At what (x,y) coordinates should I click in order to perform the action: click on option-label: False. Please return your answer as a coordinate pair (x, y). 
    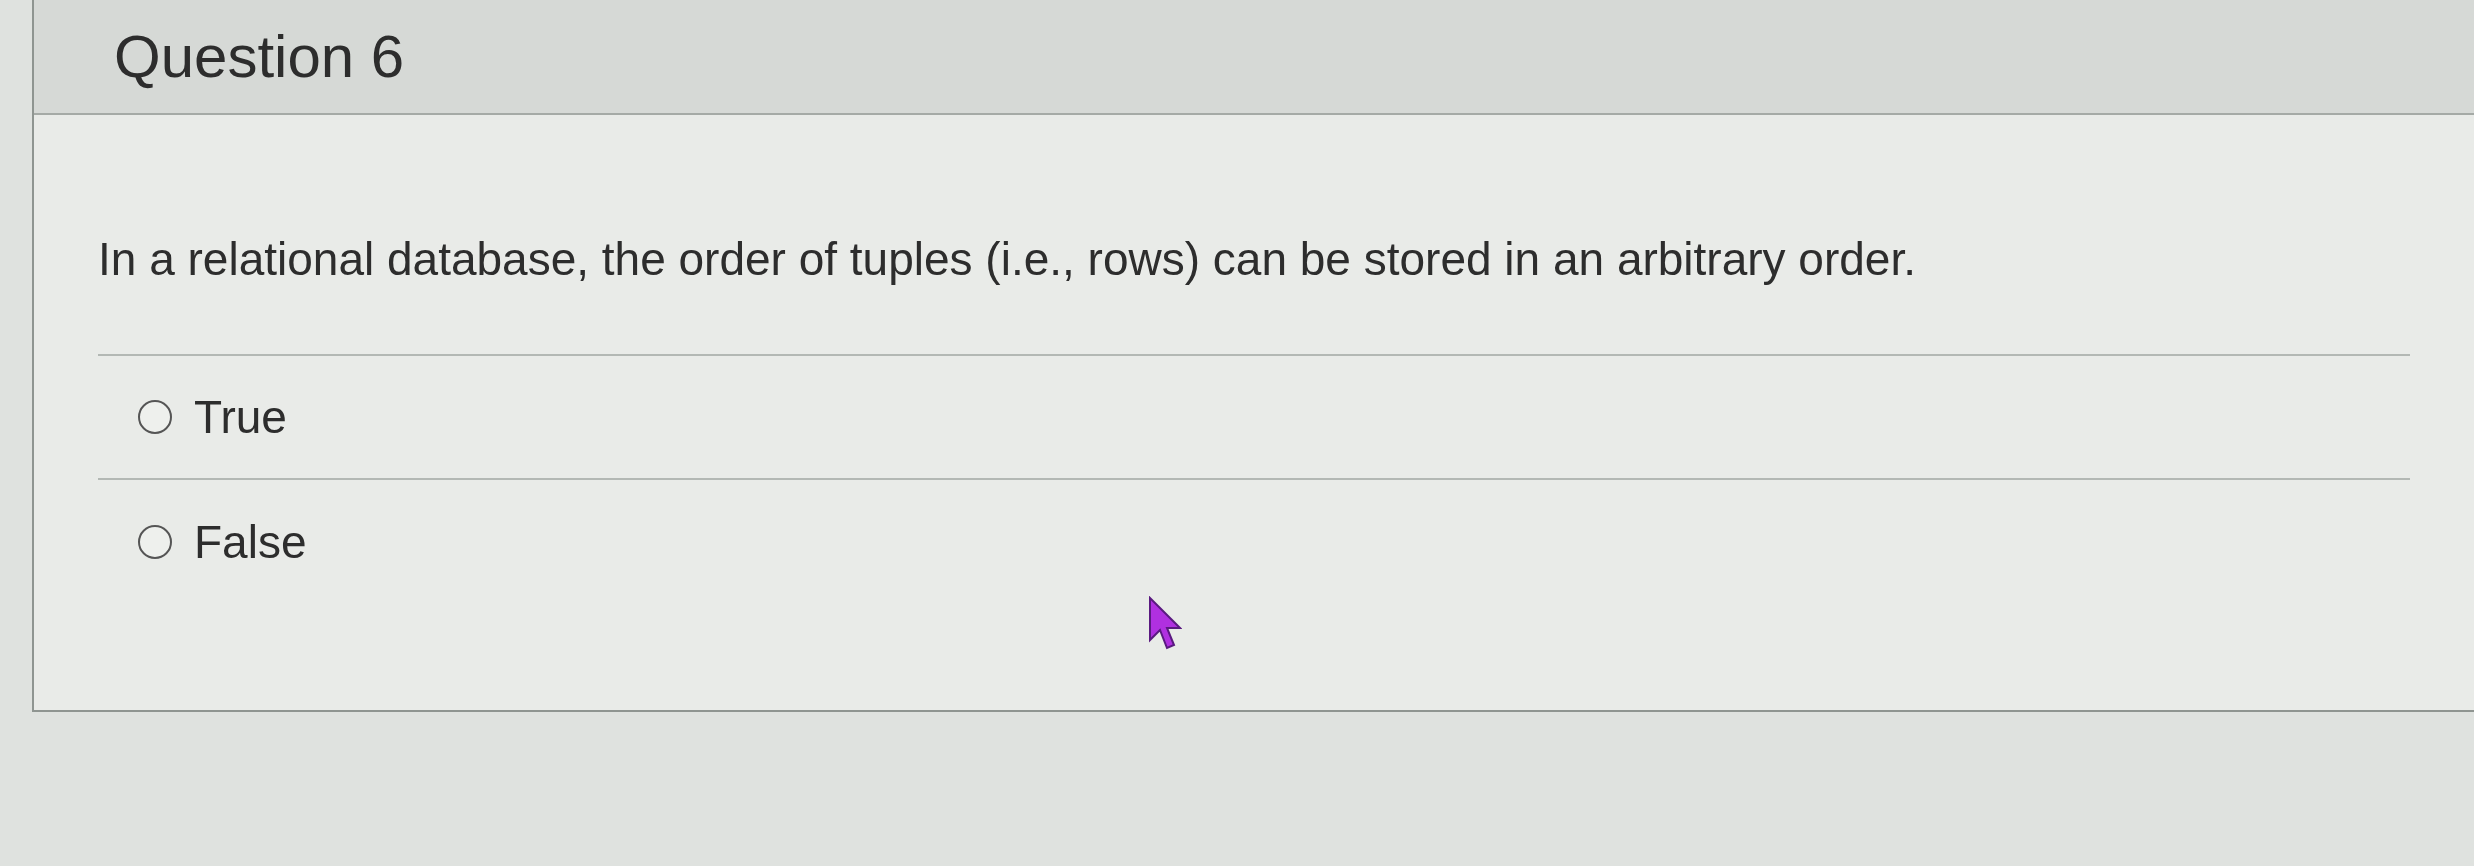
    Looking at the image, I should click on (250, 542).